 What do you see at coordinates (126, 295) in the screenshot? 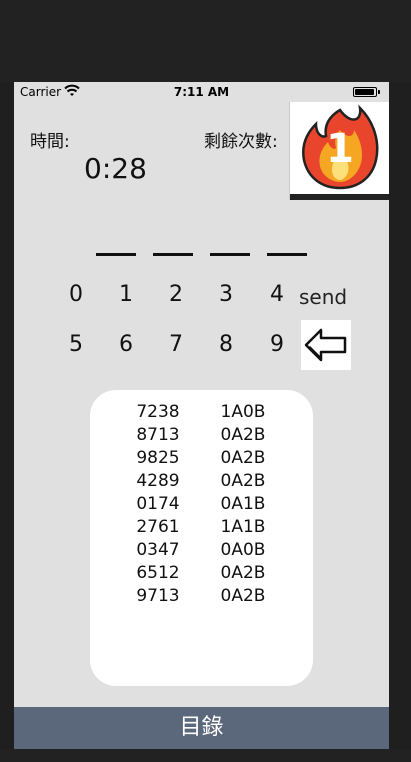
I see `key-1: 1` at bounding box center [126, 295].